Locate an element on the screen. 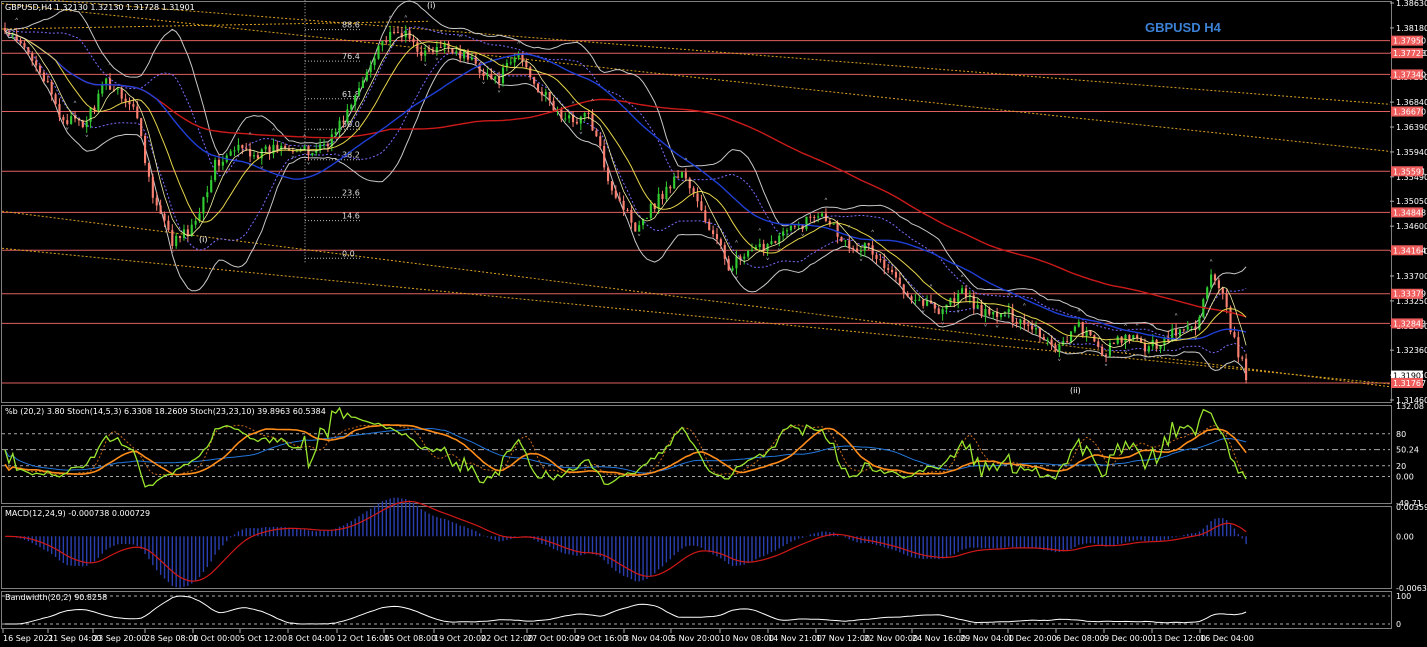  stoch-panel-frame is located at coordinates (696, 454).